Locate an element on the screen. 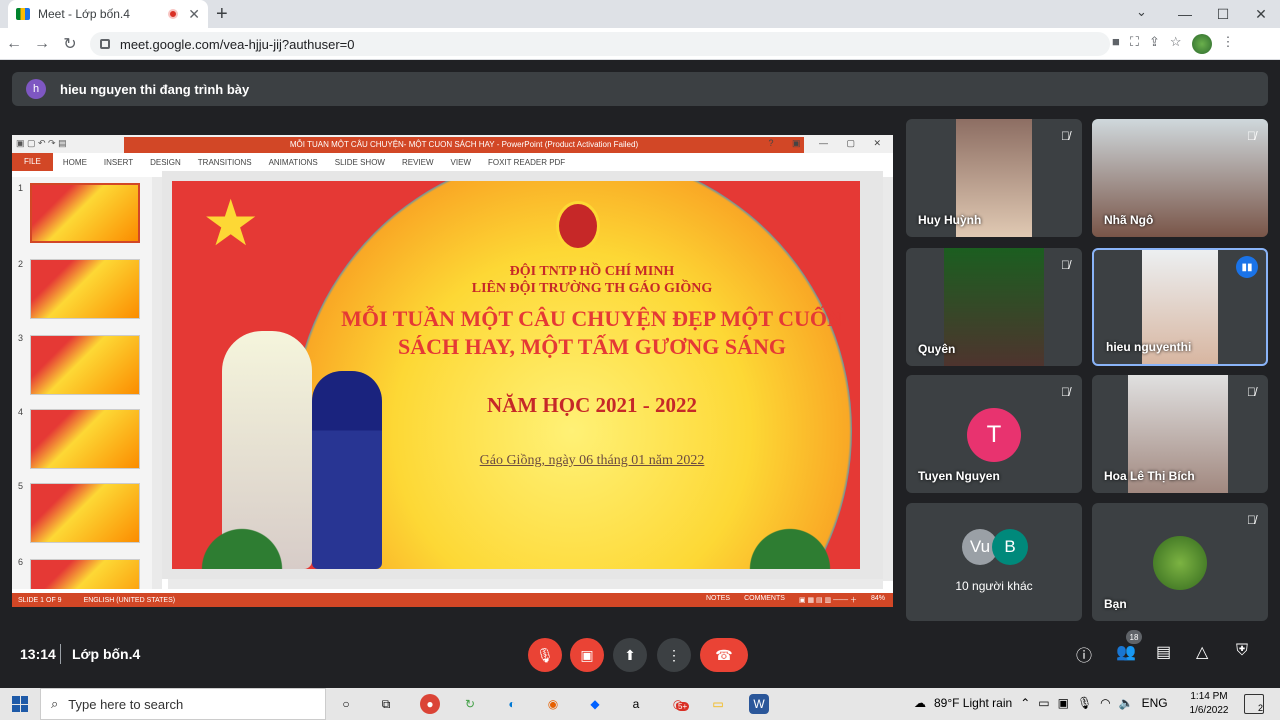 The image size is (1280, 720). thumb-number: 6 is located at coordinates (21, 562).